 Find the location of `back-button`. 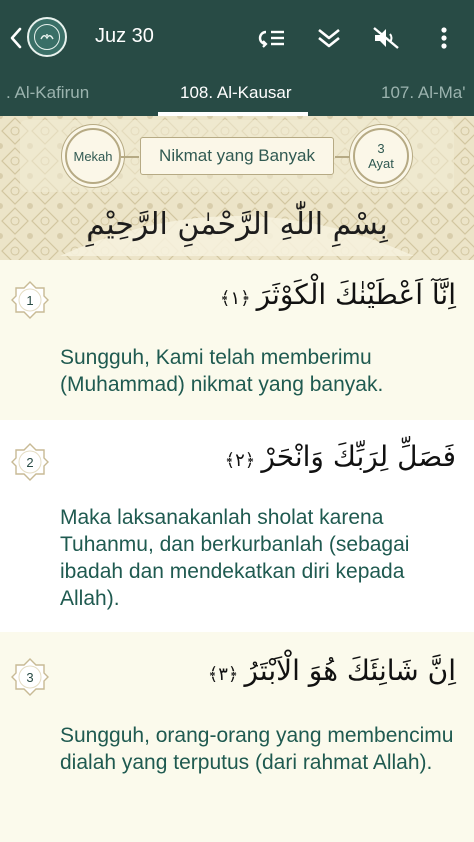

back-button is located at coordinates (16, 38).